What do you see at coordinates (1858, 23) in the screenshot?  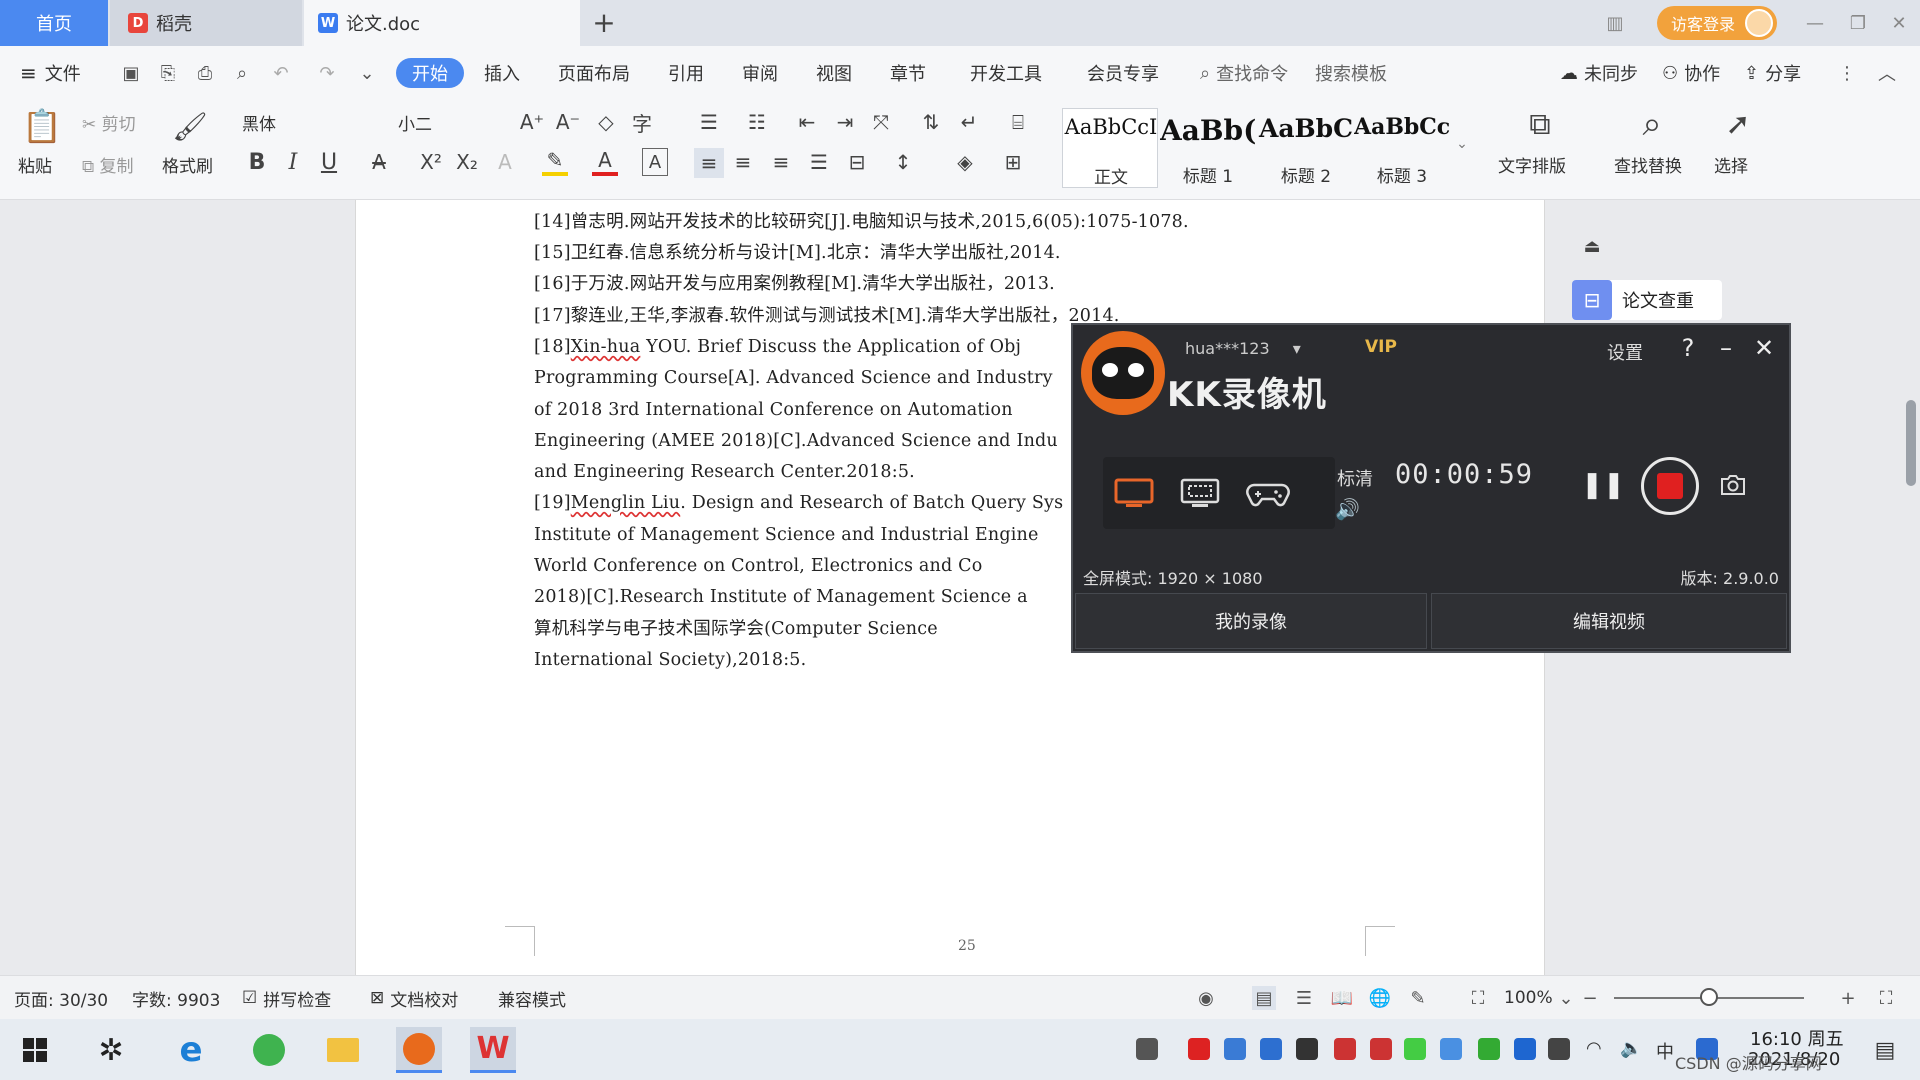 I see `restore-icon: ❐` at bounding box center [1858, 23].